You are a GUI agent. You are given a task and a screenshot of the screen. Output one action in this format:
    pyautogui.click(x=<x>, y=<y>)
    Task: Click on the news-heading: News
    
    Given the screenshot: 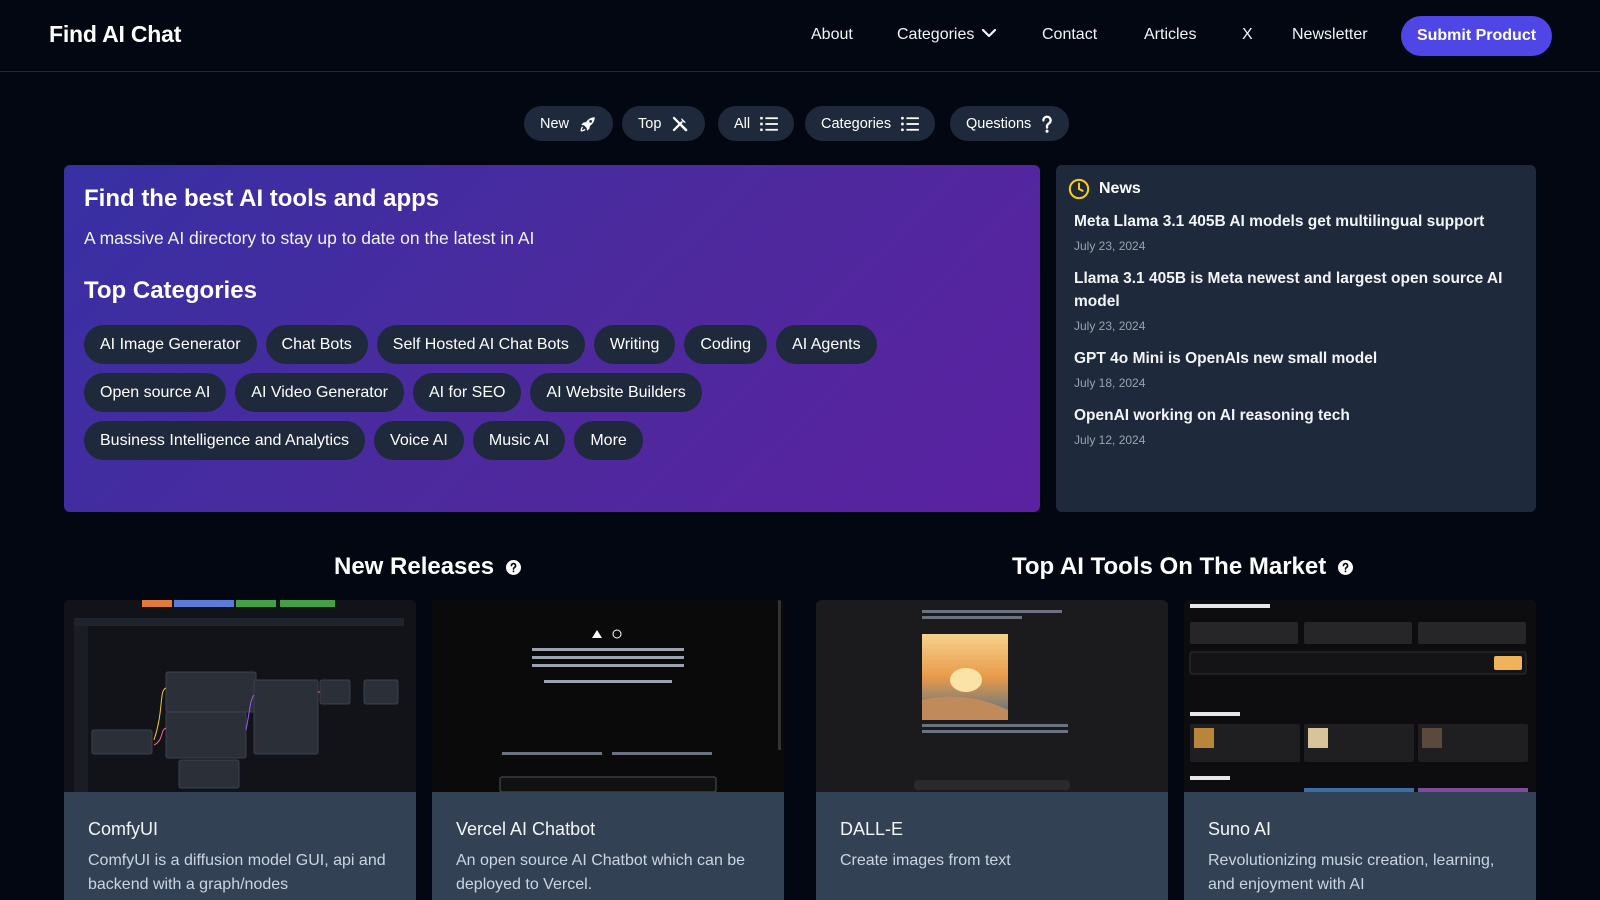 What is the action you would take?
    pyautogui.click(x=1104, y=189)
    